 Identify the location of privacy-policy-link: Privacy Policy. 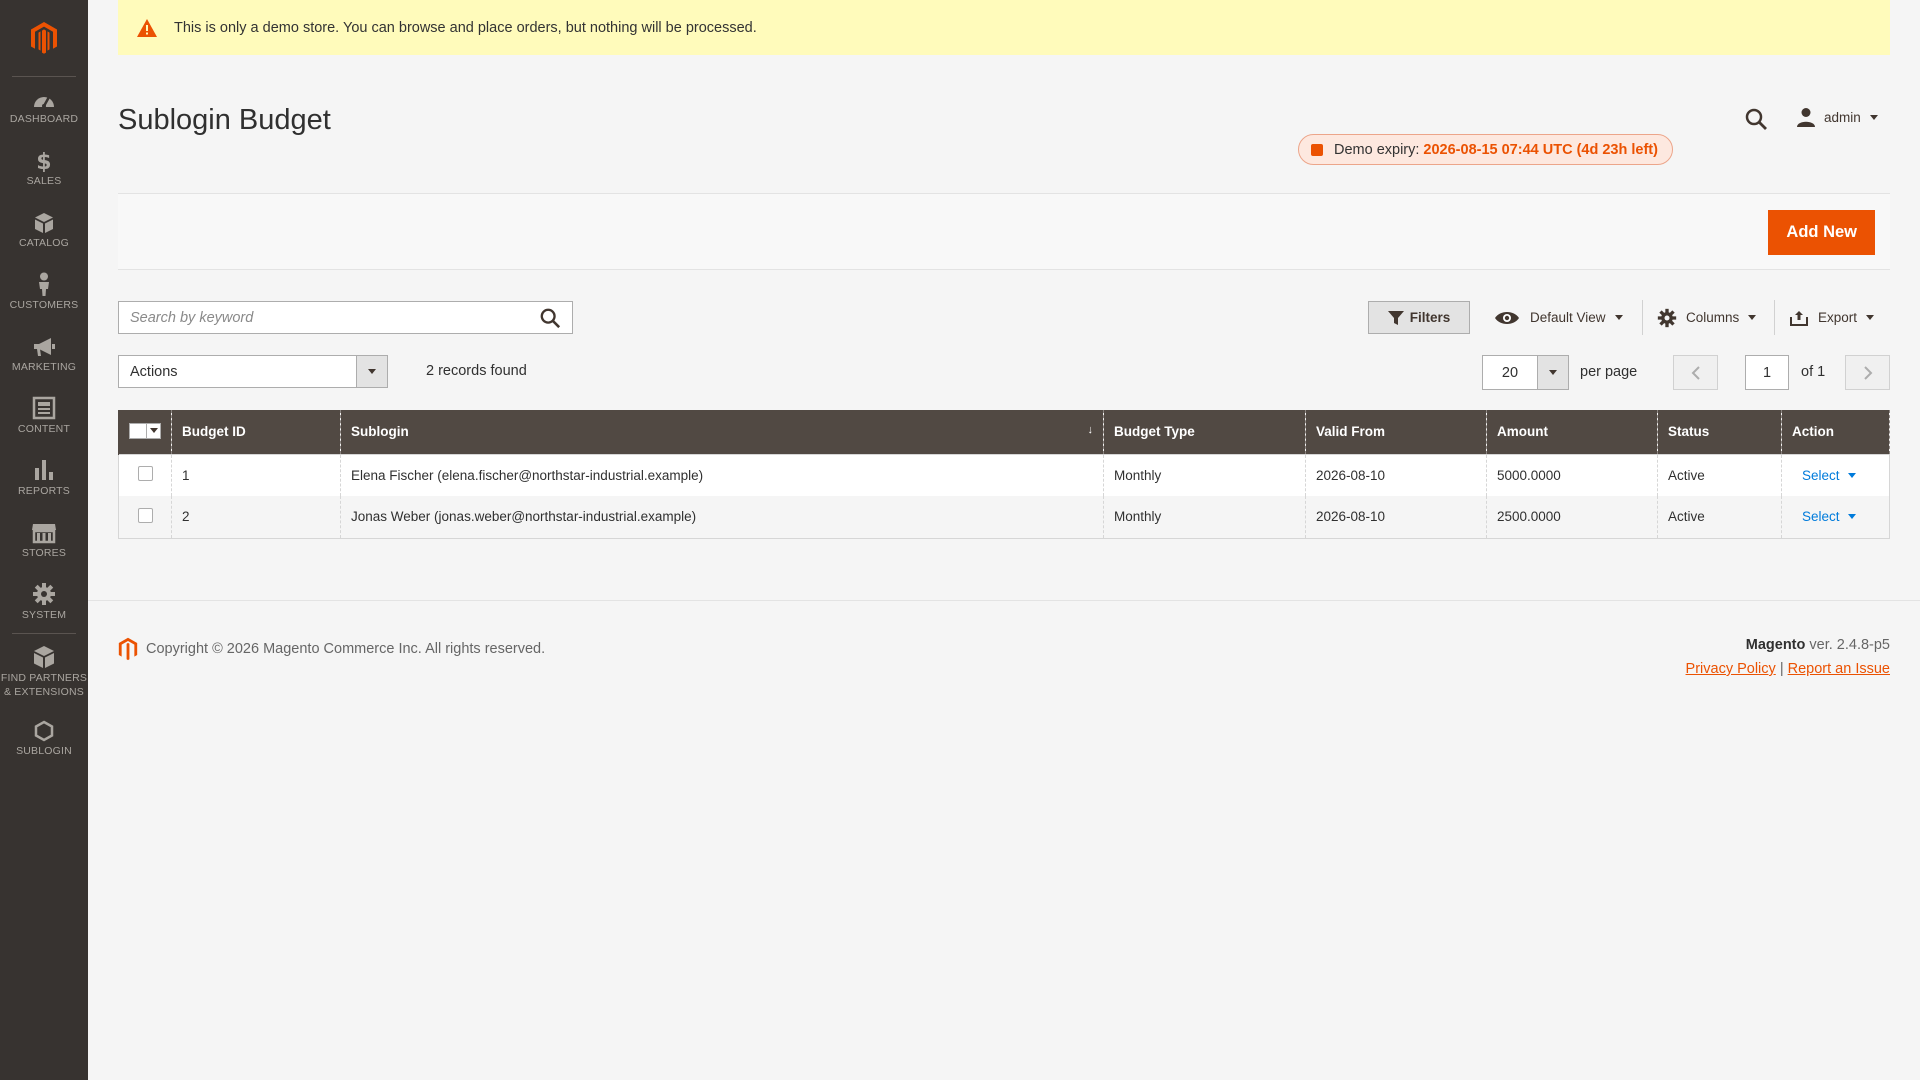
(1731, 669).